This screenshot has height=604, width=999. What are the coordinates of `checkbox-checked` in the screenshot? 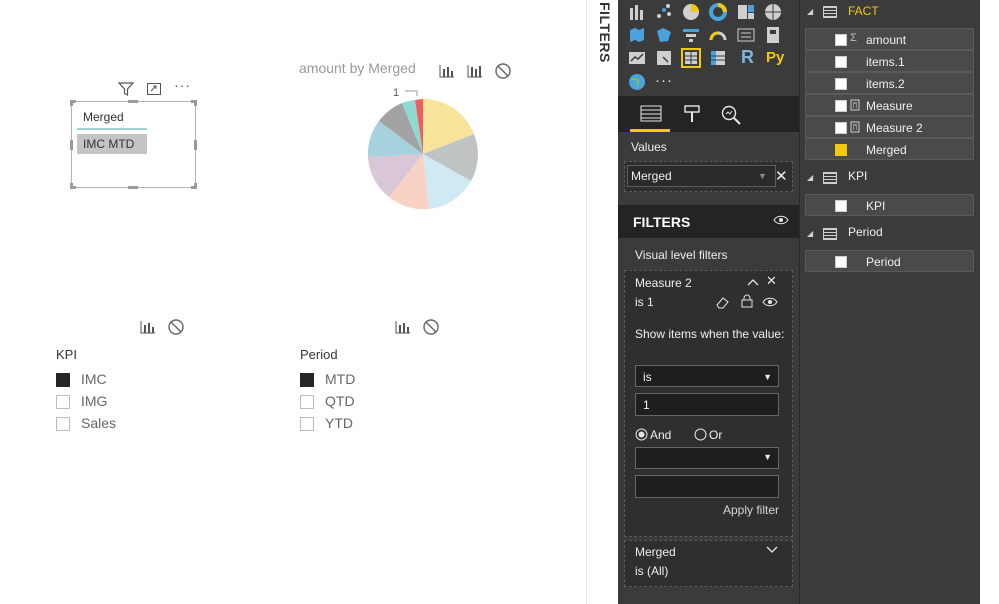 It's located at (841, 150).